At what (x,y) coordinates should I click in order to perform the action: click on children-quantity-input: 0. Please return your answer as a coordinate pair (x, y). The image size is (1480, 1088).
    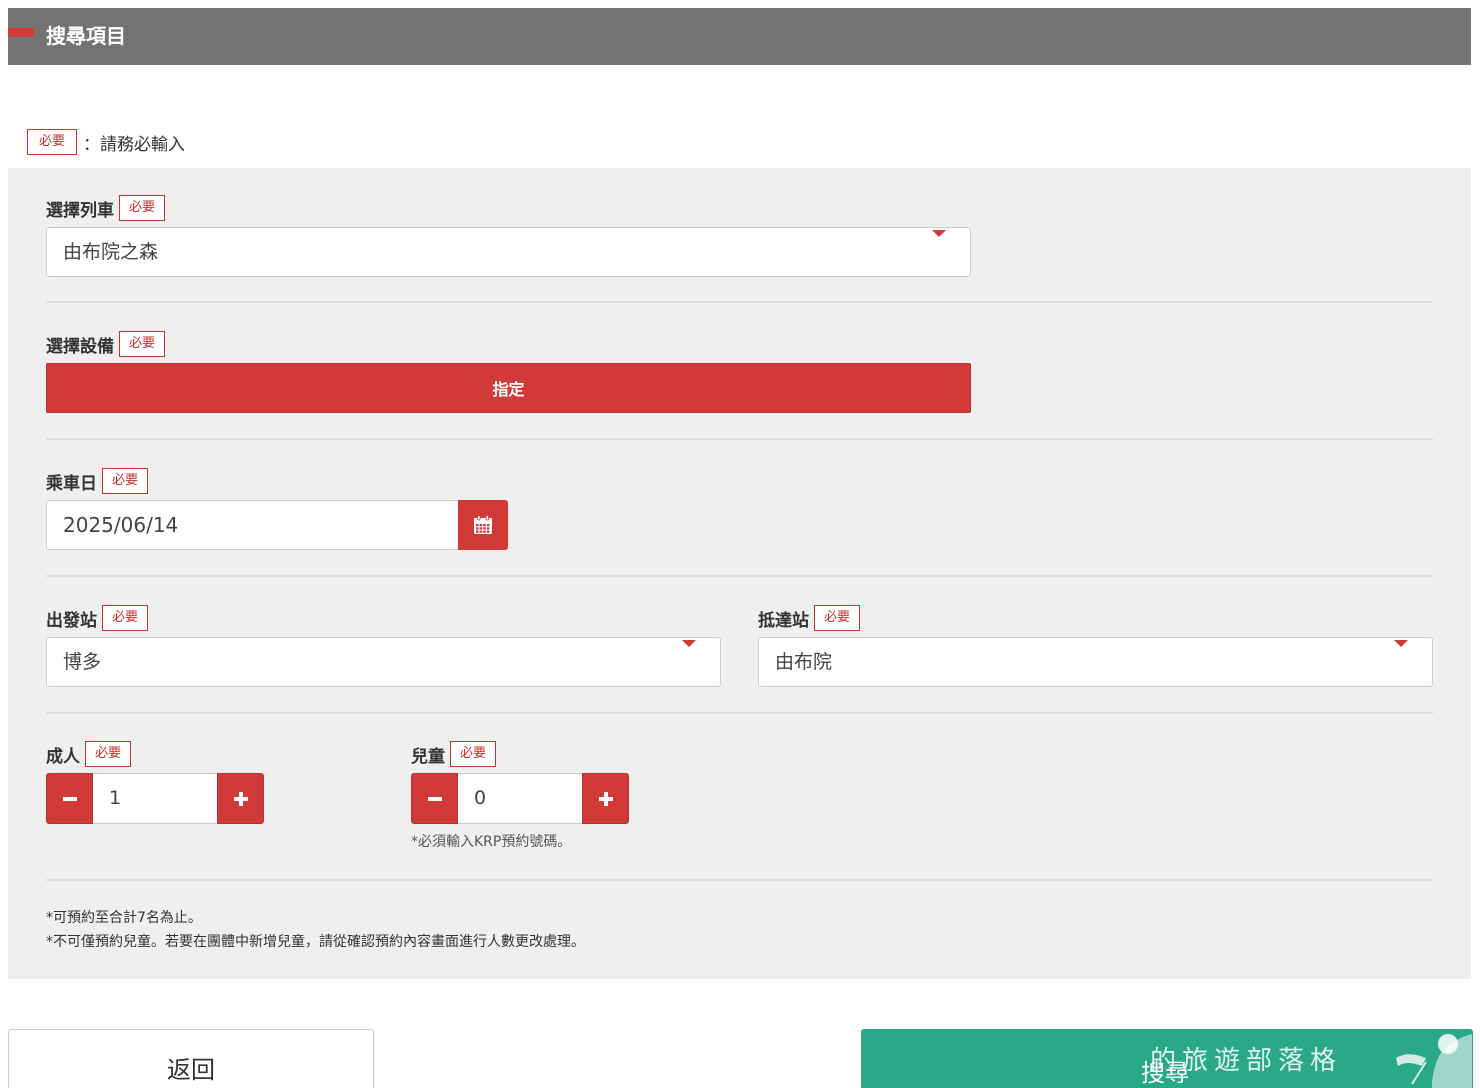
    Looking at the image, I should click on (520, 798).